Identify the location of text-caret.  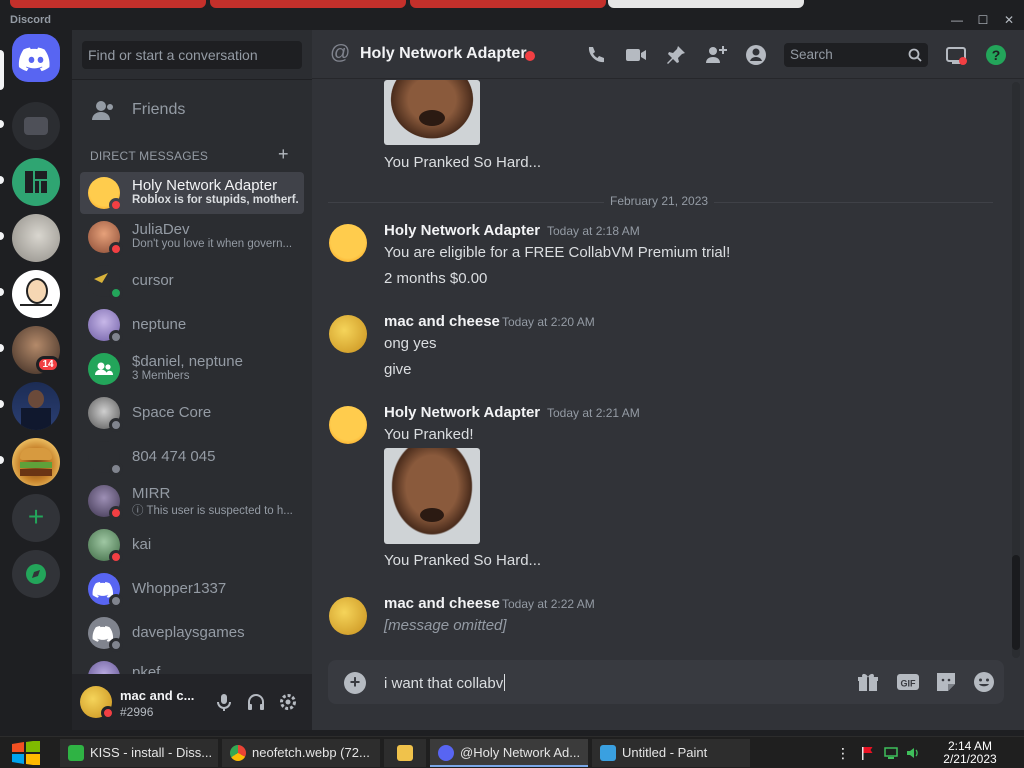
(505, 682).